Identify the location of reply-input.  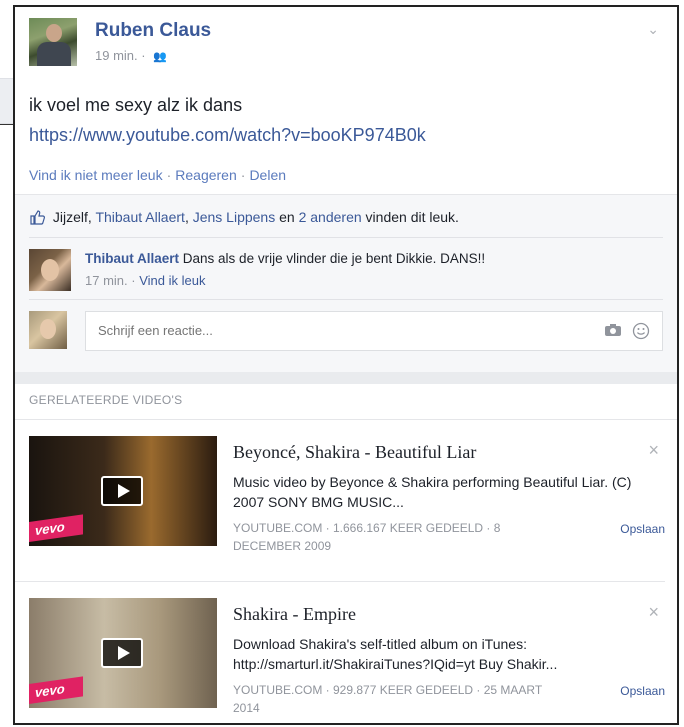
(333, 330).